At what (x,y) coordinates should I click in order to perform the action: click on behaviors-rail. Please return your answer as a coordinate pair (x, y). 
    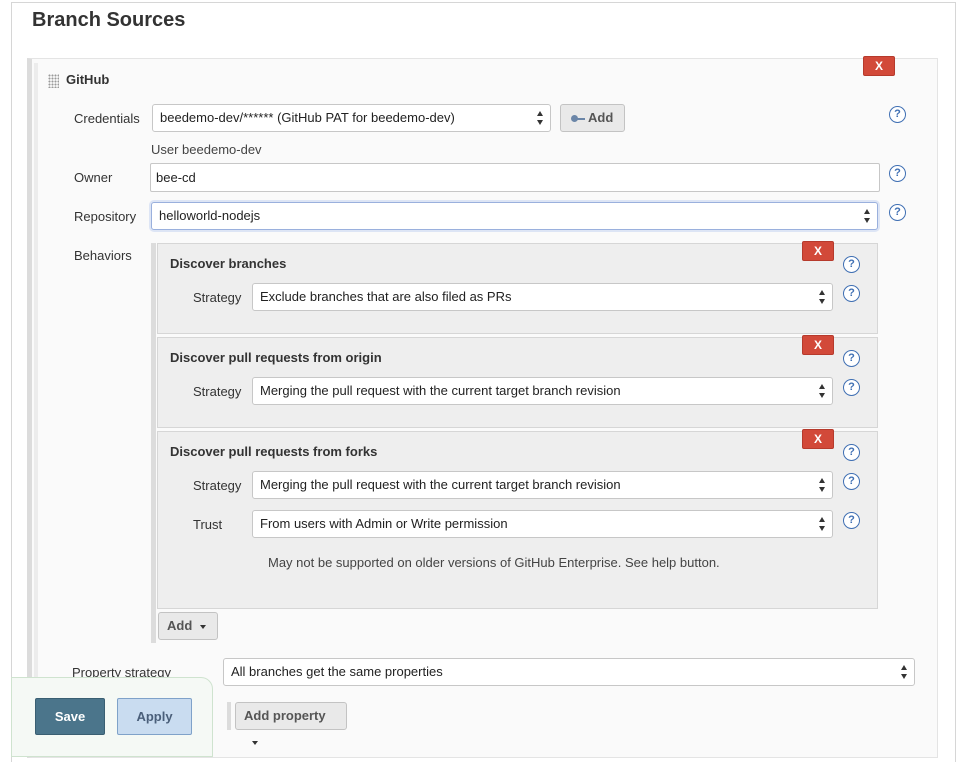
    Looking at the image, I should click on (153, 443).